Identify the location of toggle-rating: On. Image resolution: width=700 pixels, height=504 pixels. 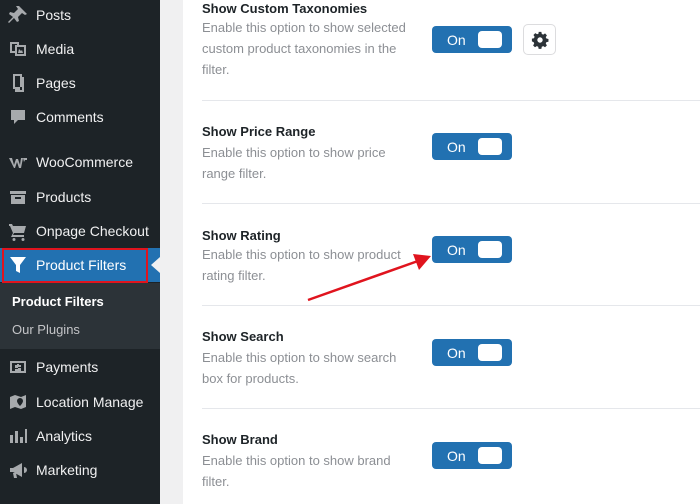
(472, 249).